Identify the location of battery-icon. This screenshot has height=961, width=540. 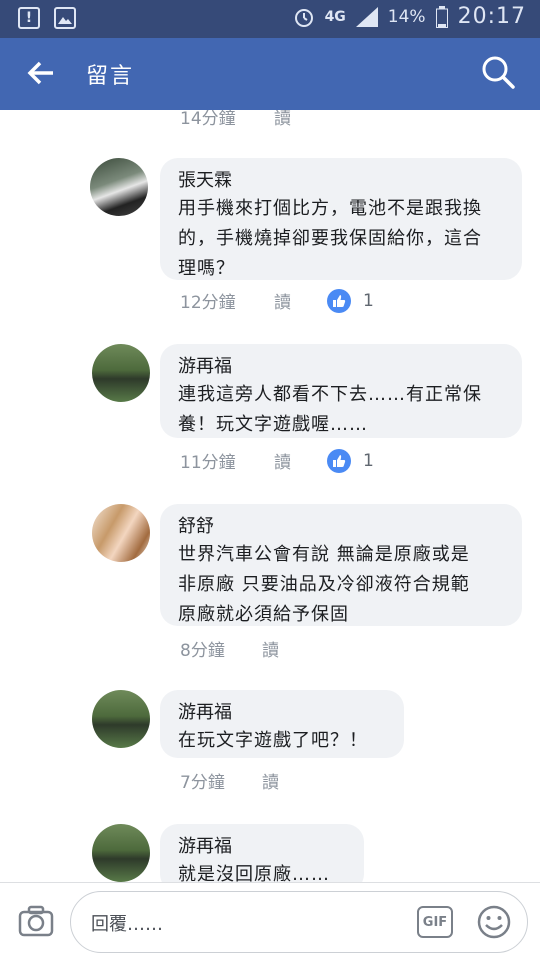
(441, 16).